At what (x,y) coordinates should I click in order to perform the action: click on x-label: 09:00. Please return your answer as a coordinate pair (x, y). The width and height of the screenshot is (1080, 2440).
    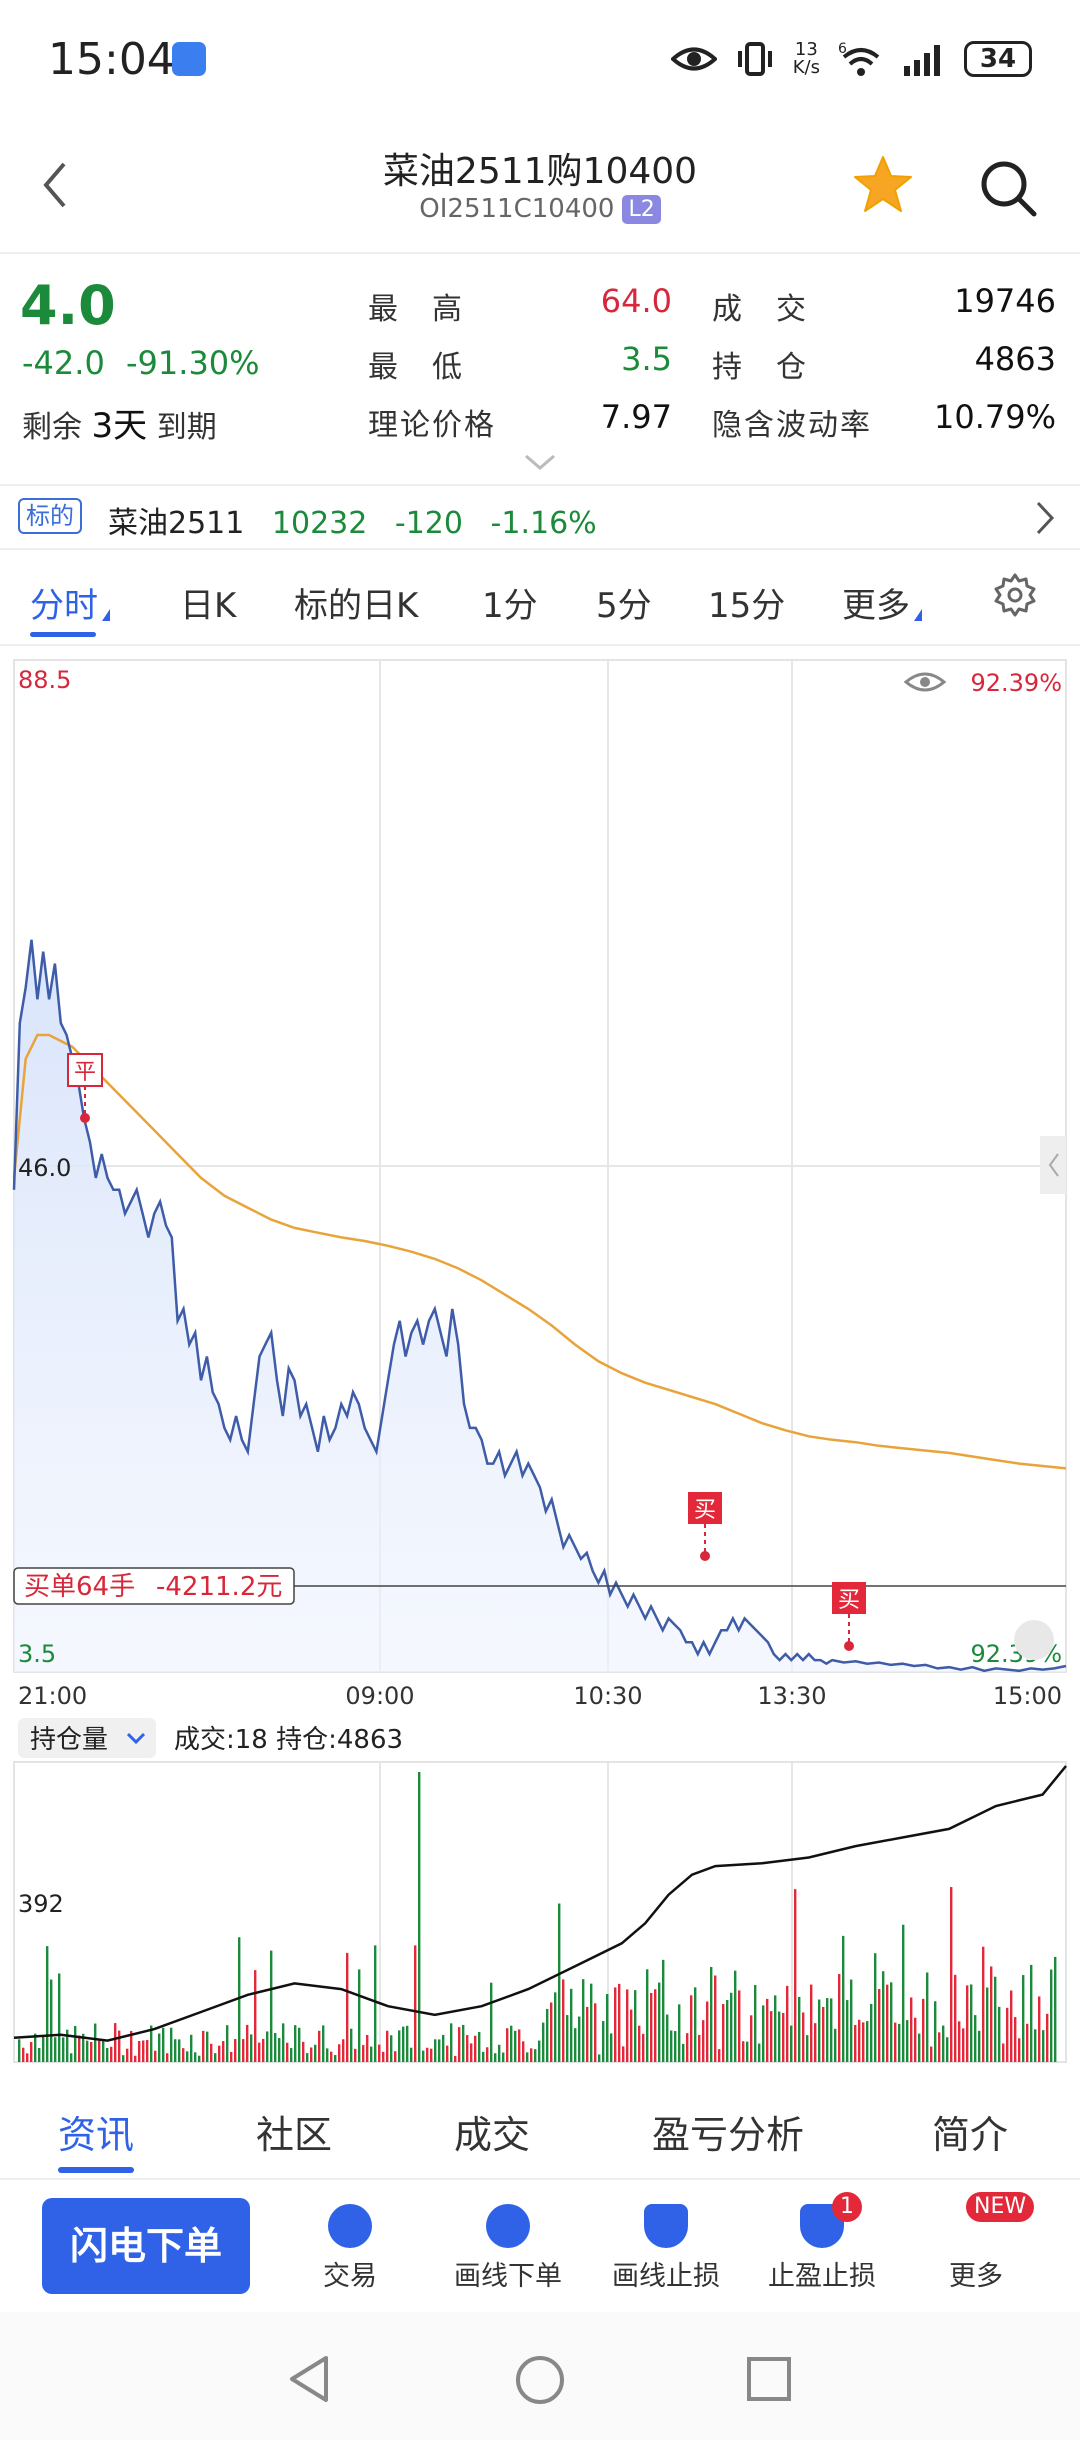
    Looking at the image, I should click on (379, 1696).